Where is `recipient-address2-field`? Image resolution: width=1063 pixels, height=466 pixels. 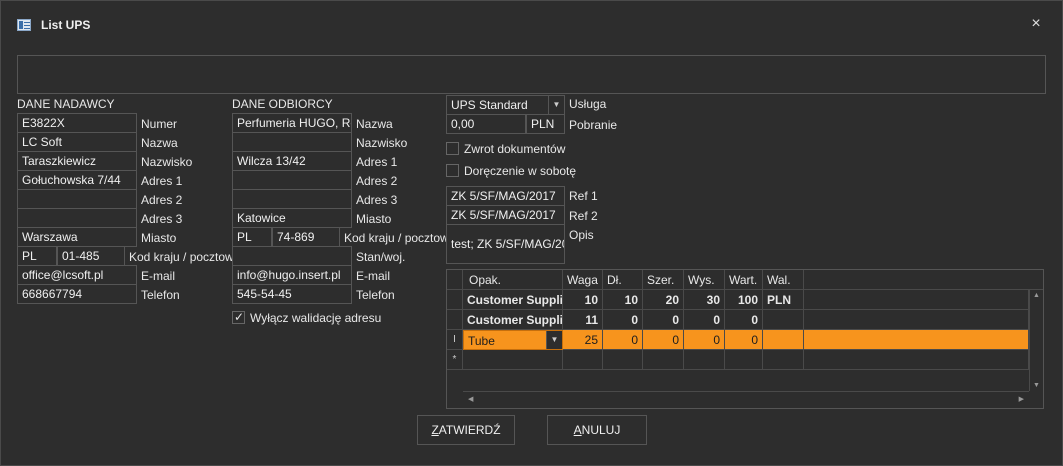
recipient-address2-field is located at coordinates (292, 180).